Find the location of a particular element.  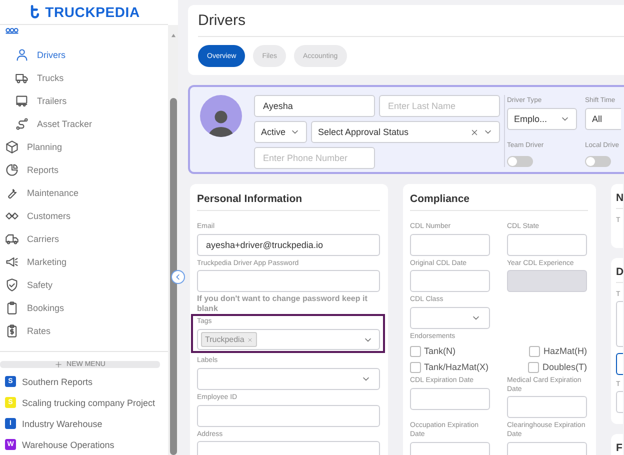

phone-field: Enter Phone Number is located at coordinates (314, 158).